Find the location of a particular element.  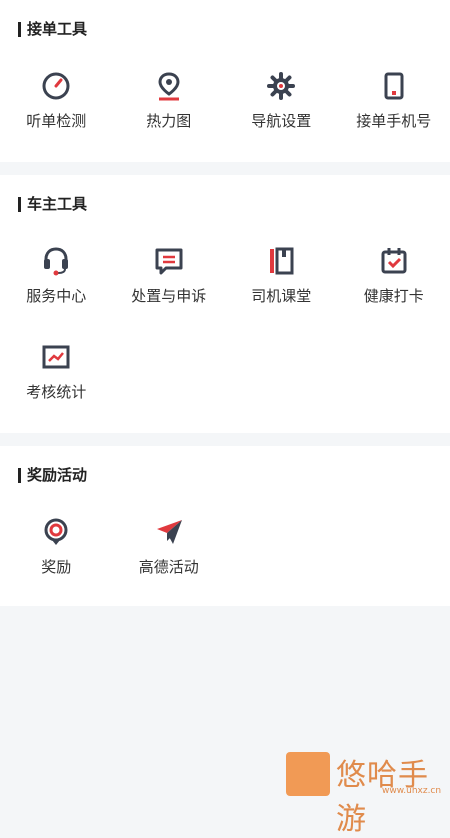

tool-heatmap: 热力图 is located at coordinates (169, 118).